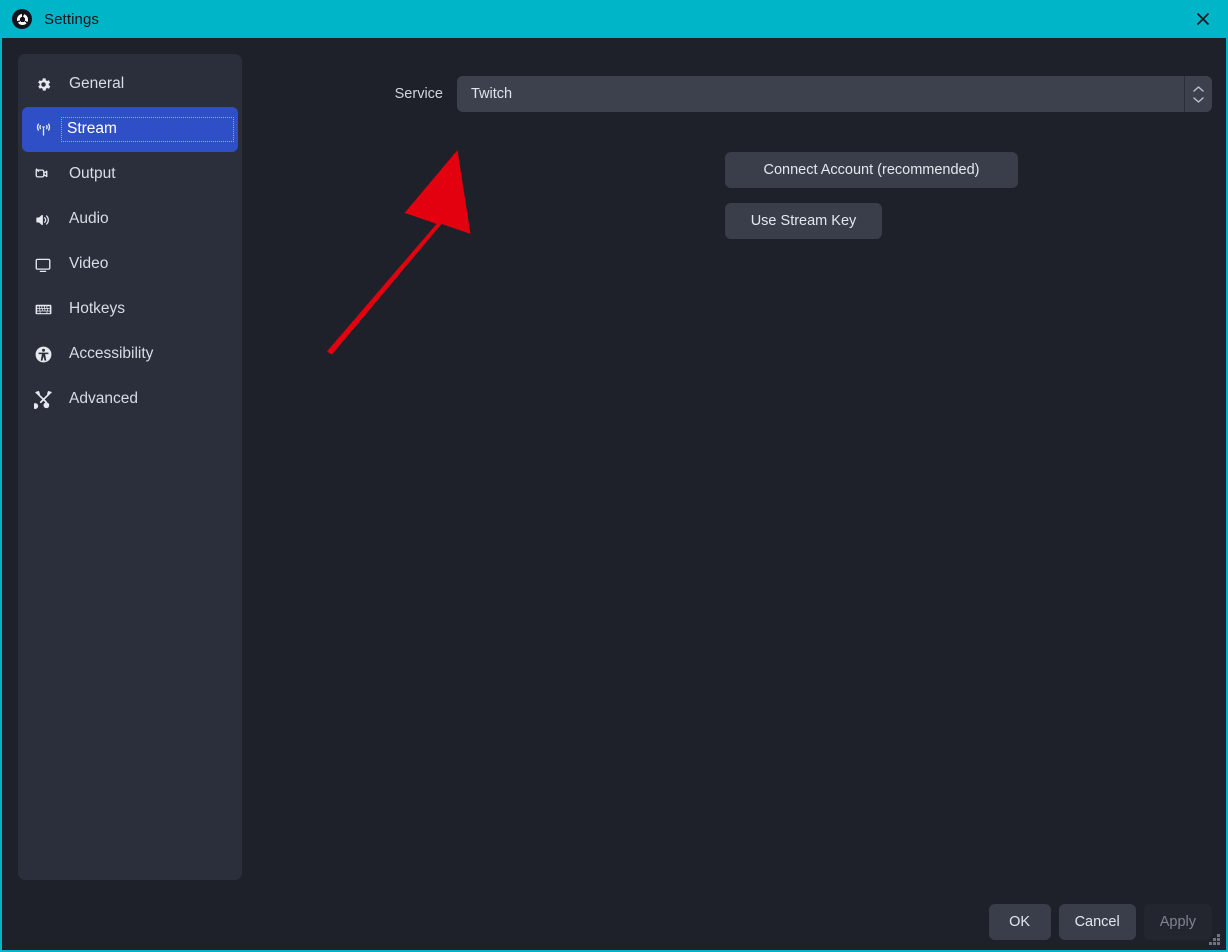 The image size is (1228, 952). I want to click on ok-button: OK, so click(1019, 922).